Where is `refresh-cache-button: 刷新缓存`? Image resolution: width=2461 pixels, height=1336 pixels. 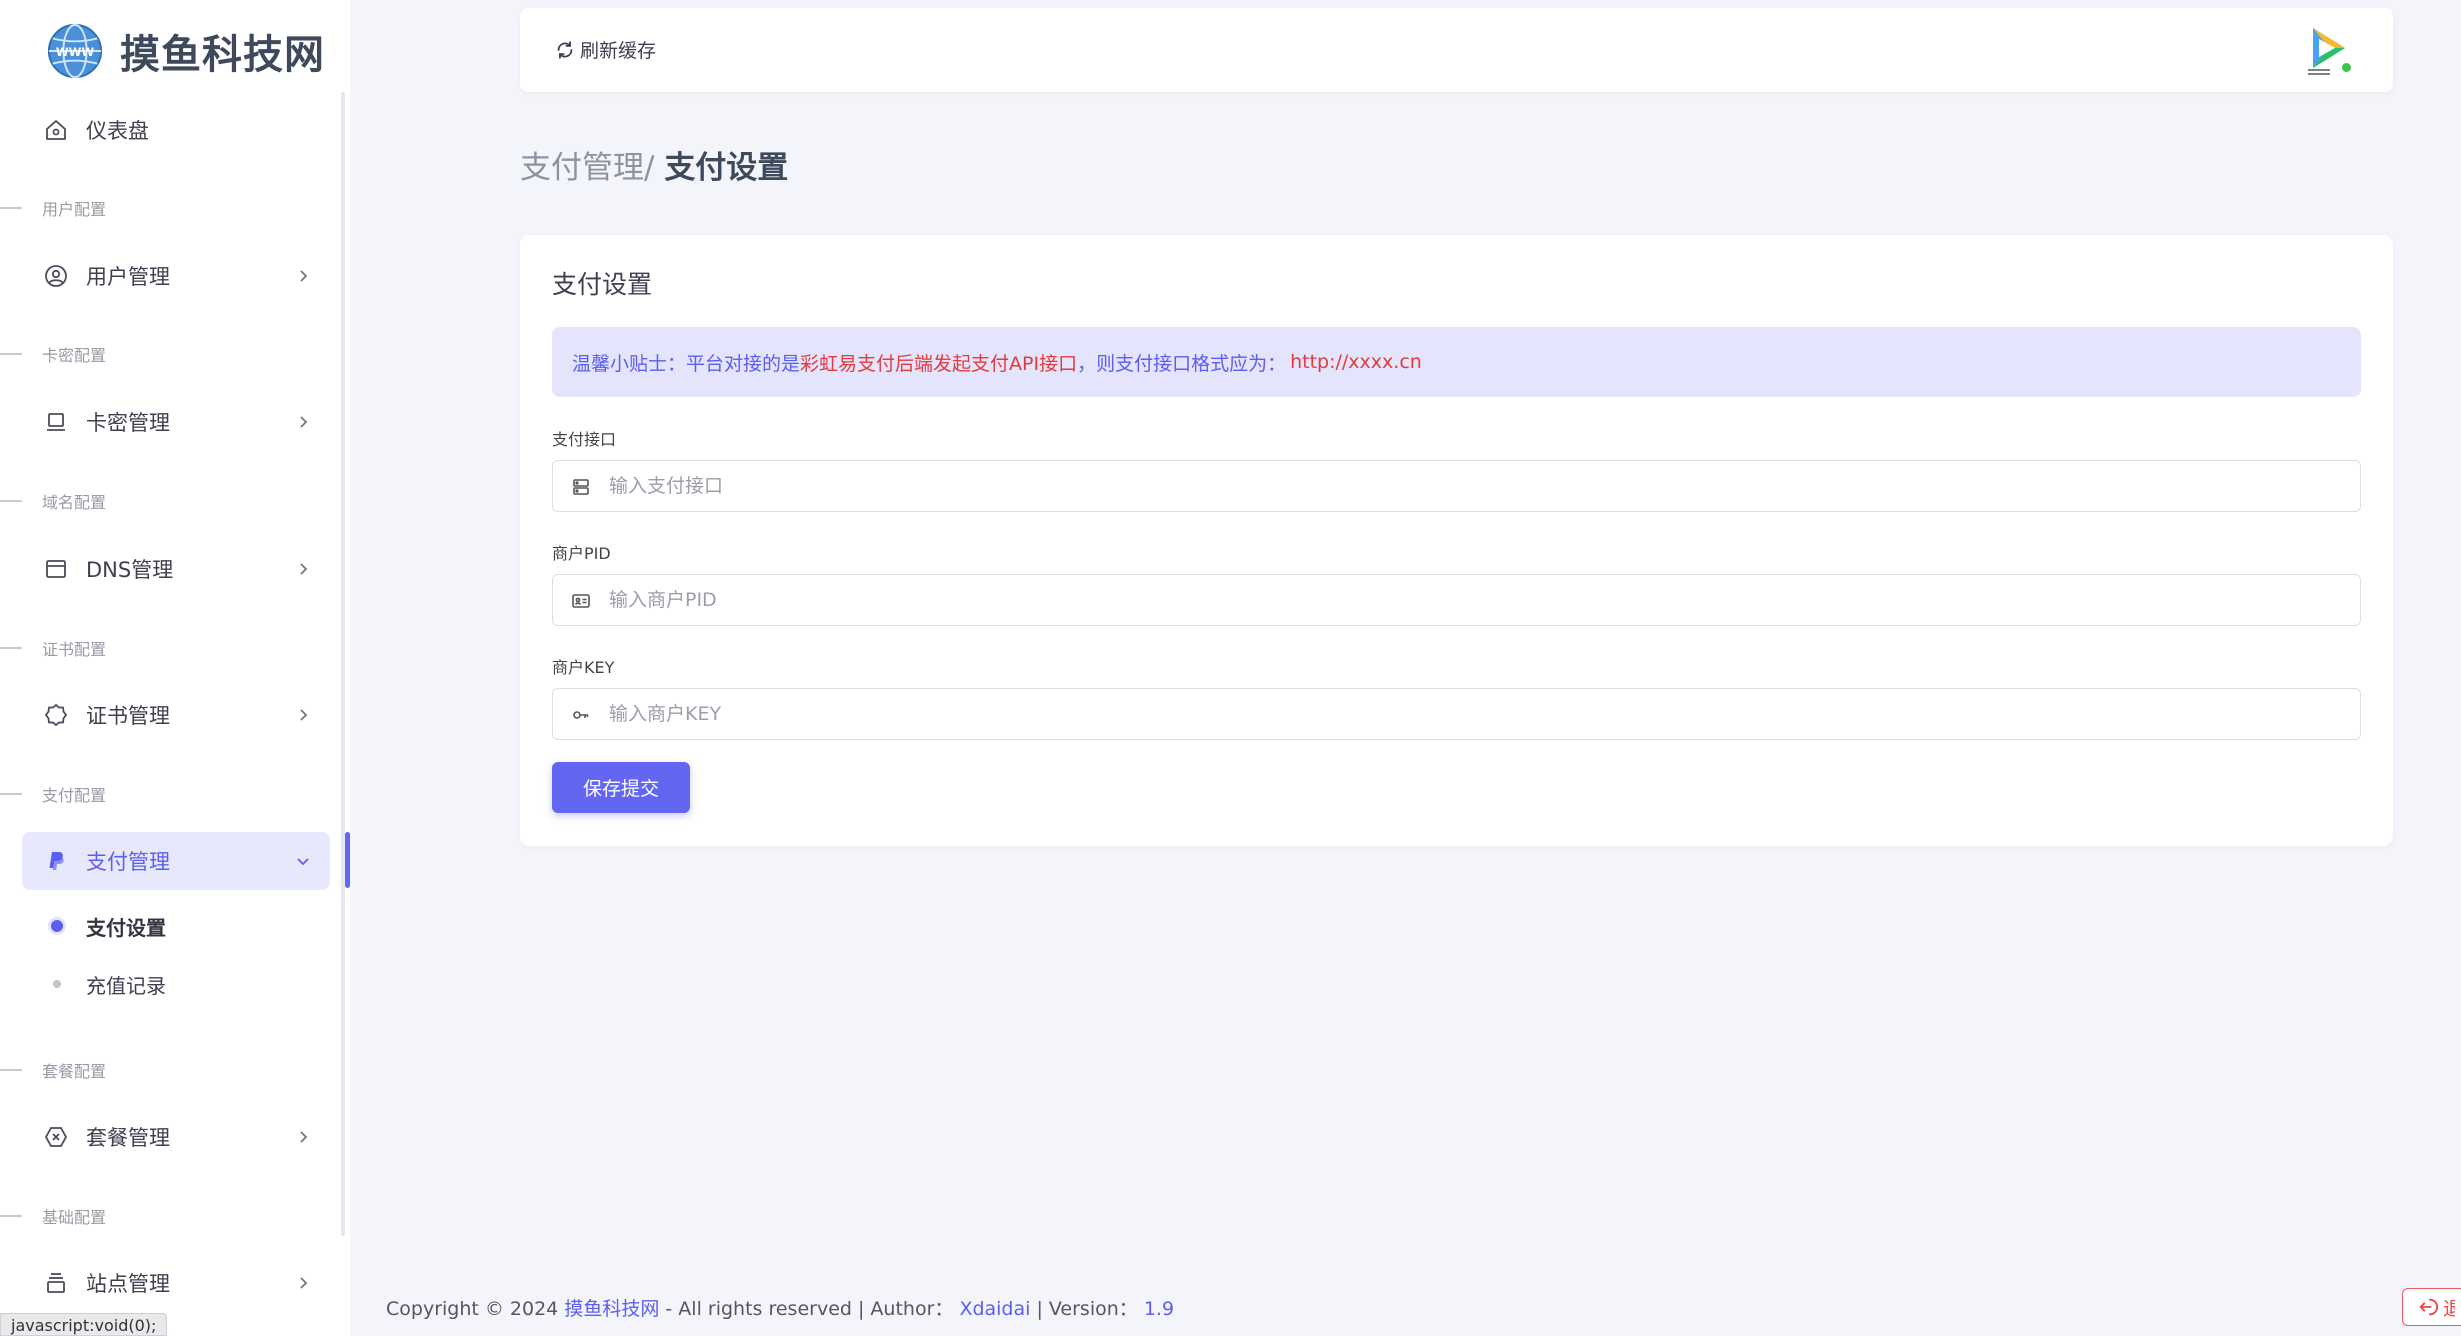
refresh-cache-button: 刷新缓存 is located at coordinates (605, 49).